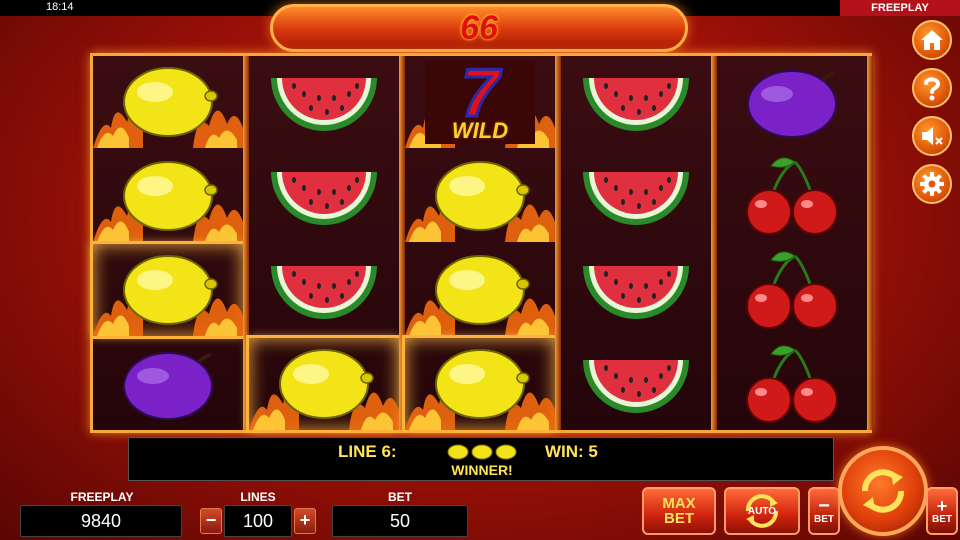  Describe the element at coordinates (900, 8) in the screenshot. I see `mode-badge: FREEPLAY` at that location.